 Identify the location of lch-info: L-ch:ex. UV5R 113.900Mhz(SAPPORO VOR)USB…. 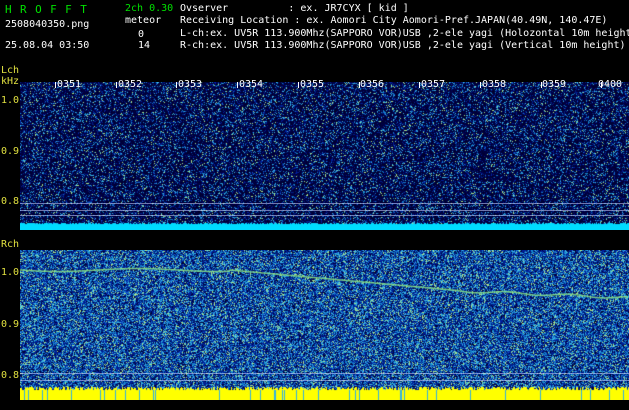
(404, 33).